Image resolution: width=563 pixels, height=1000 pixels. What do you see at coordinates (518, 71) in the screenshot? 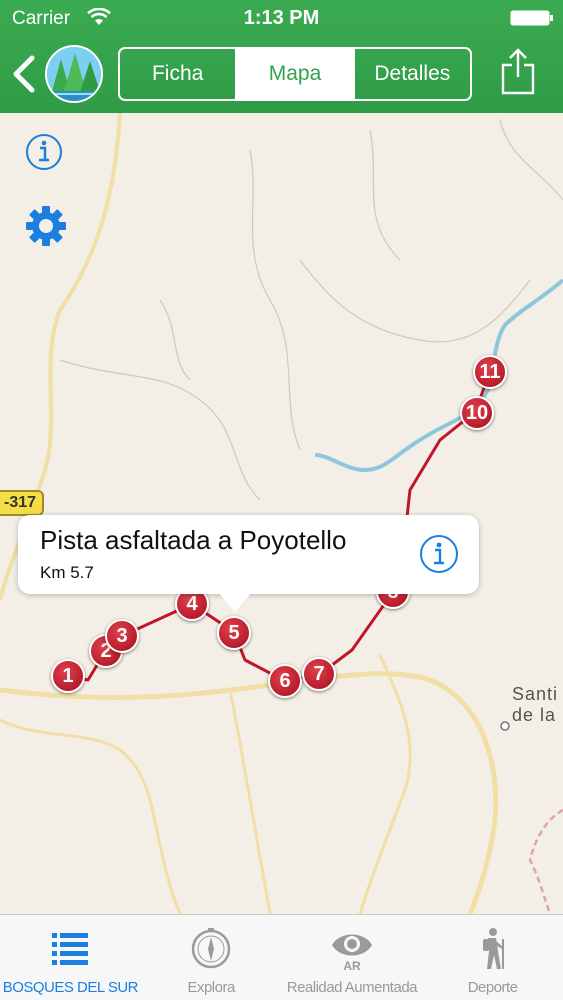
I see `share-icon` at bounding box center [518, 71].